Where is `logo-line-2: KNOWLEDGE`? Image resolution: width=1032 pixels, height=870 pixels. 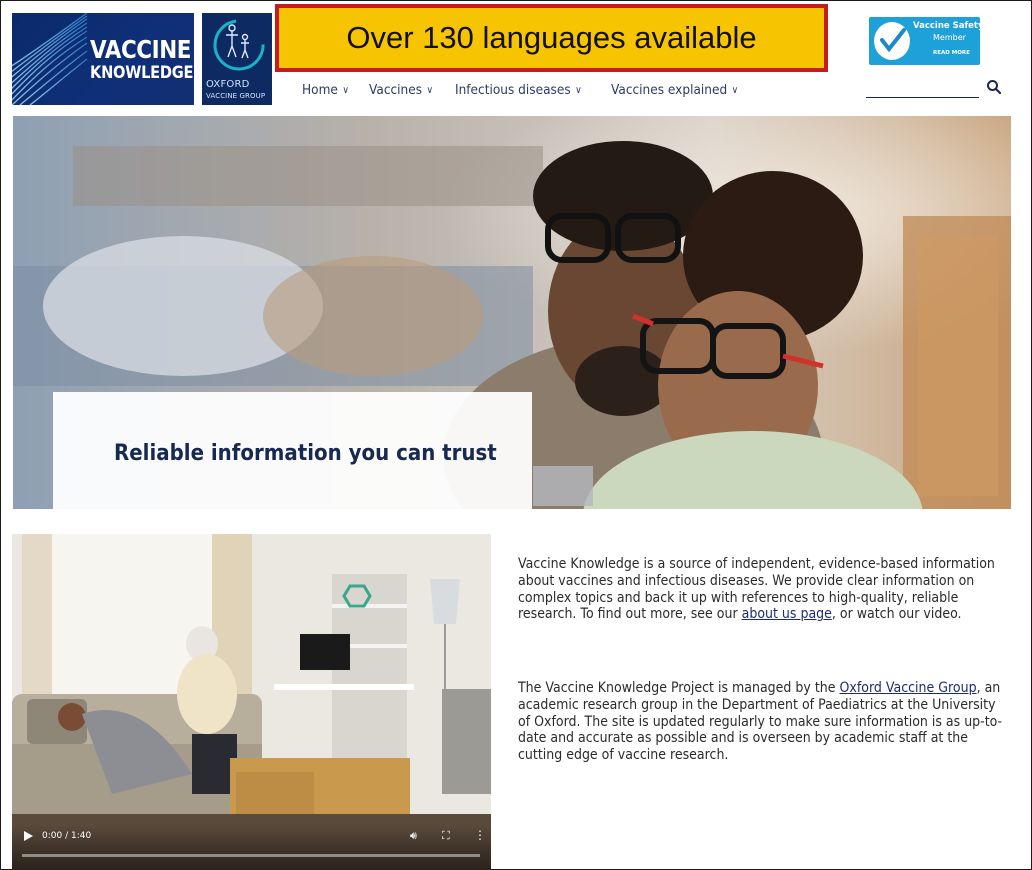
logo-line-2: KNOWLEDGE is located at coordinates (142, 73).